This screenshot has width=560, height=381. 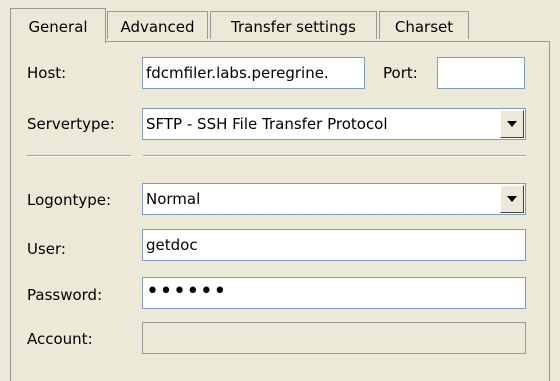 What do you see at coordinates (253, 73) in the screenshot?
I see `host-input: fdcmfiler.labs.peregrine.` at bounding box center [253, 73].